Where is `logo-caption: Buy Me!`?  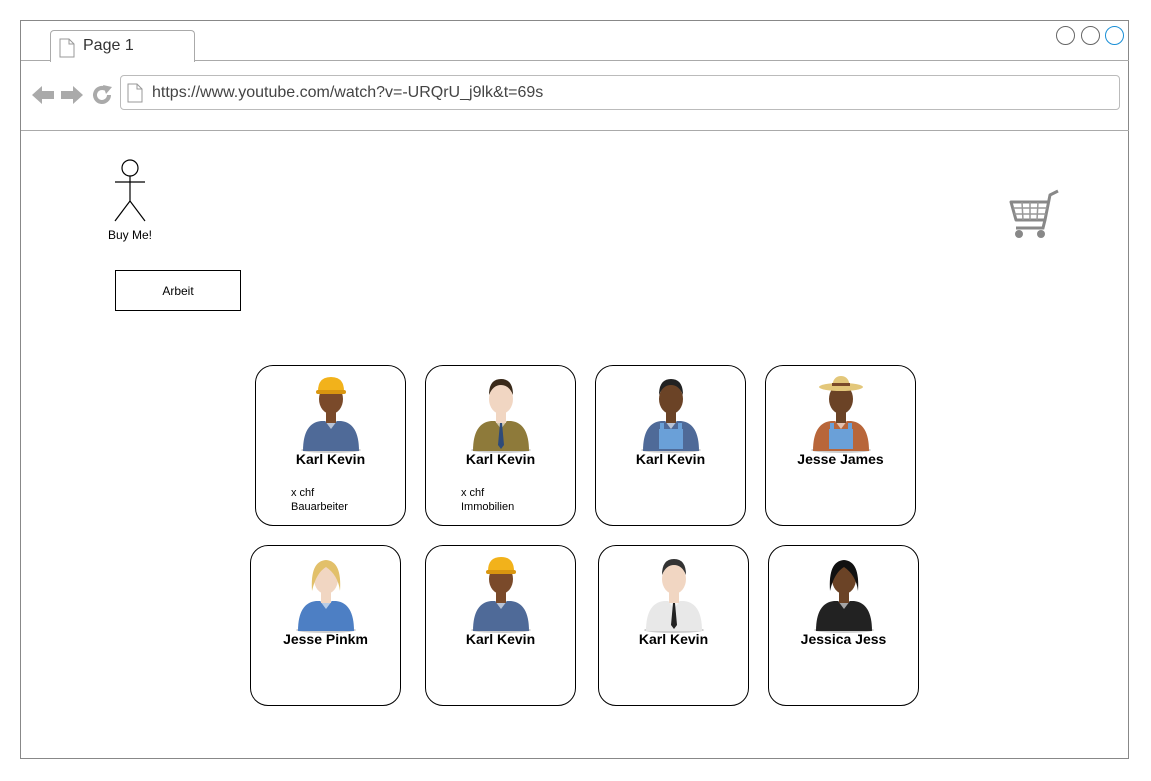 logo-caption: Buy Me! is located at coordinates (129, 235).